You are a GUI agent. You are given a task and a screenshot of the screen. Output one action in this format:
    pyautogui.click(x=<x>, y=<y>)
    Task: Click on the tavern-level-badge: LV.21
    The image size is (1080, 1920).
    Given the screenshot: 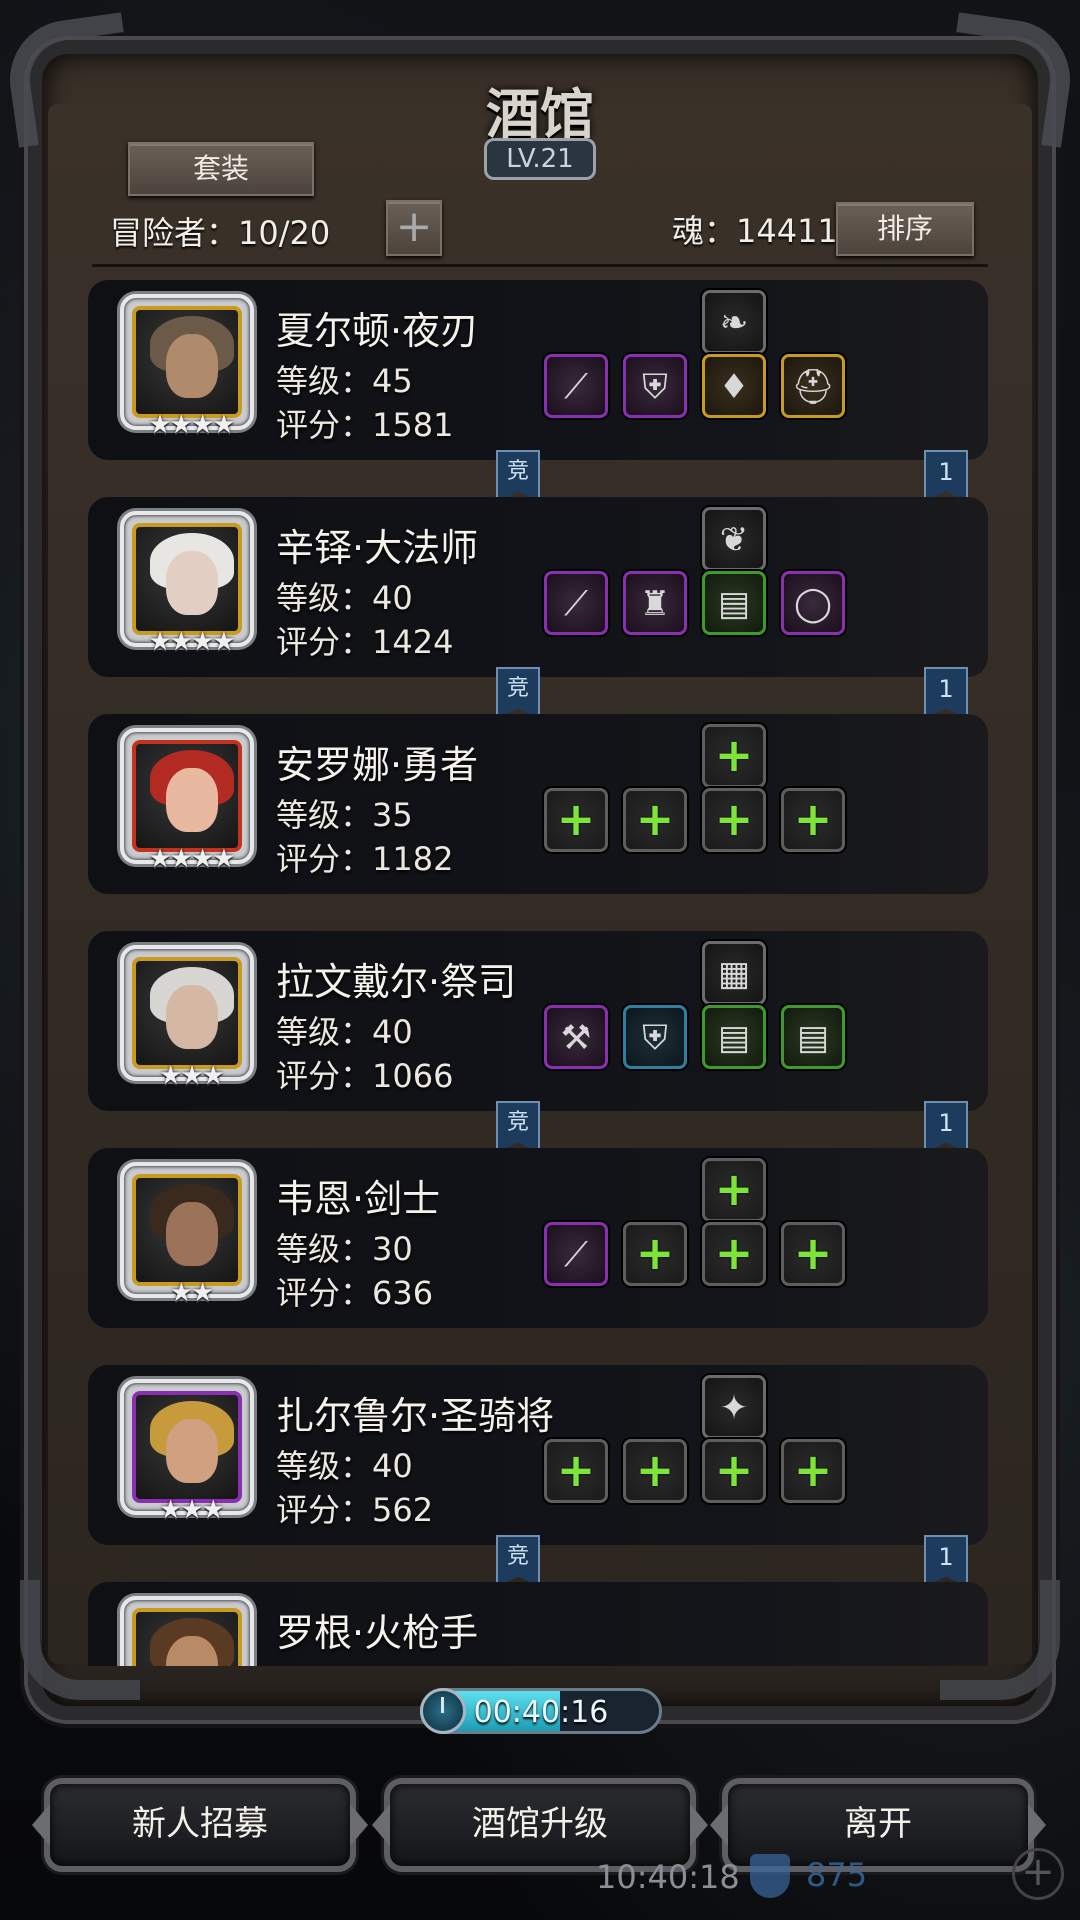 What is the action you would take?
    pyautogui.click(x=540, y=159)
    